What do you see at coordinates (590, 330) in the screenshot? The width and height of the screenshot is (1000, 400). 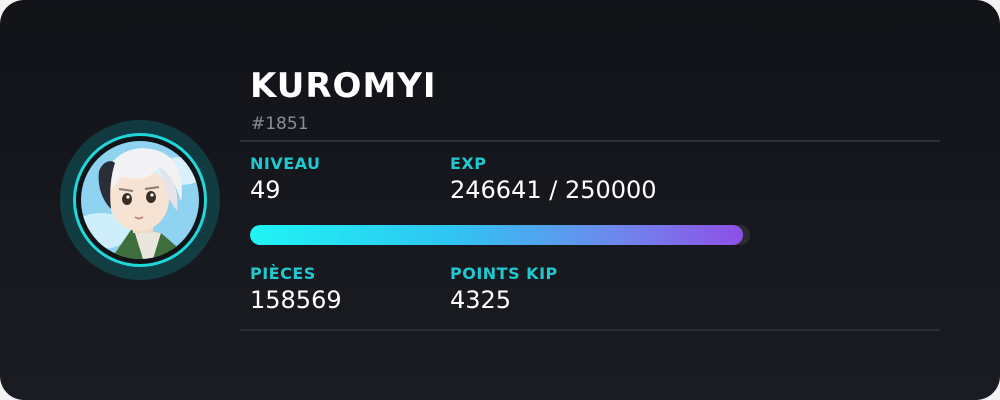 I see `divider-bottom` at bounding box center [590, 330].